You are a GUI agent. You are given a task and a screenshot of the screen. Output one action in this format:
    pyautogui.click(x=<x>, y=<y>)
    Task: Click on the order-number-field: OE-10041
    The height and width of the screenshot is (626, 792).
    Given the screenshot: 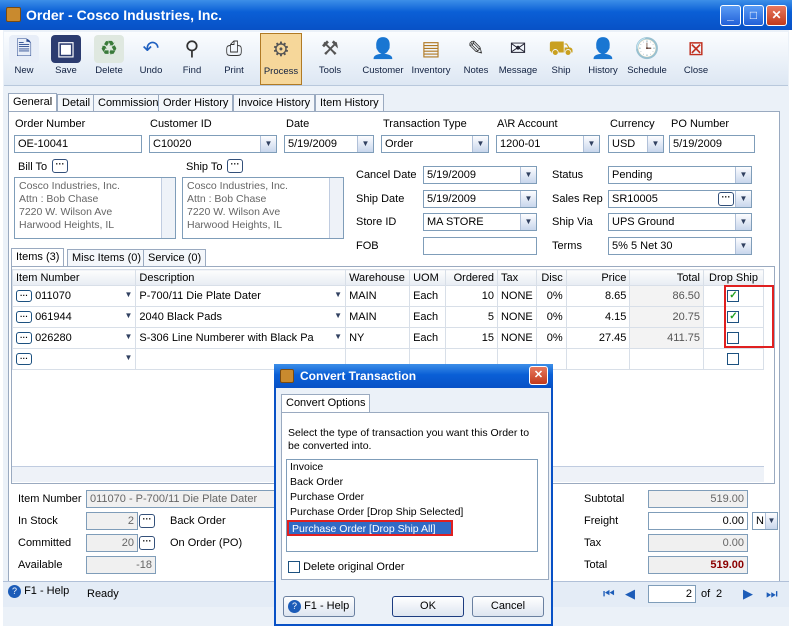 What is the action you would take?
    pyautogui.click(x=78, y=144)
    